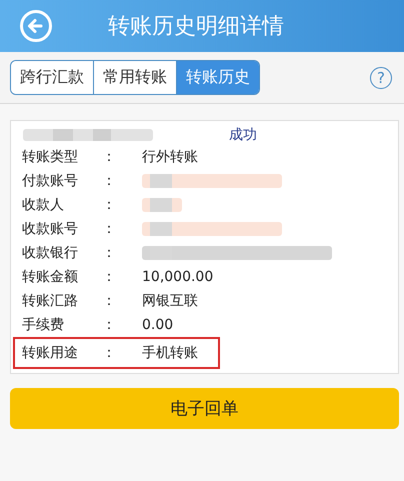 This screenshot has height=481, width=404. What do you see at coordinates (43, 205) in the screenshot?
I see `field-label: 收款人` at bounding box center [43, 205].